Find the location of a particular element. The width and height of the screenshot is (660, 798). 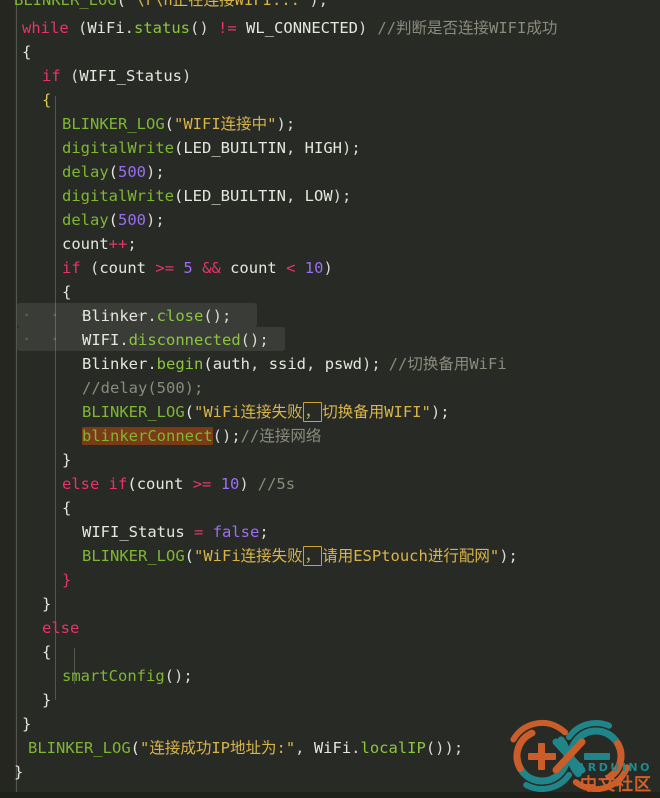

code-line: if (WIFI_Status) is located at coordinates (330, 76).